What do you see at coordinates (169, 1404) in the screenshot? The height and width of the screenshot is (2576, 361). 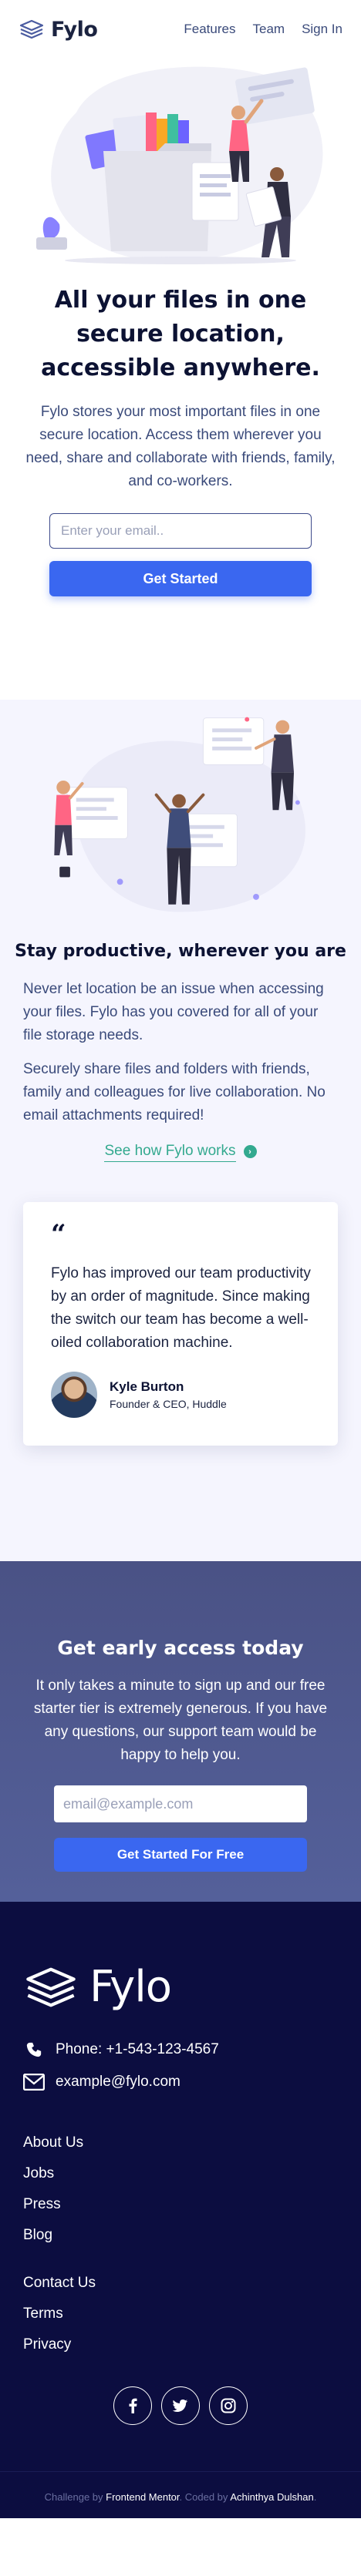 I see `author-role: Founder & CEO, Huddle` at bounding box center [169, 1404].